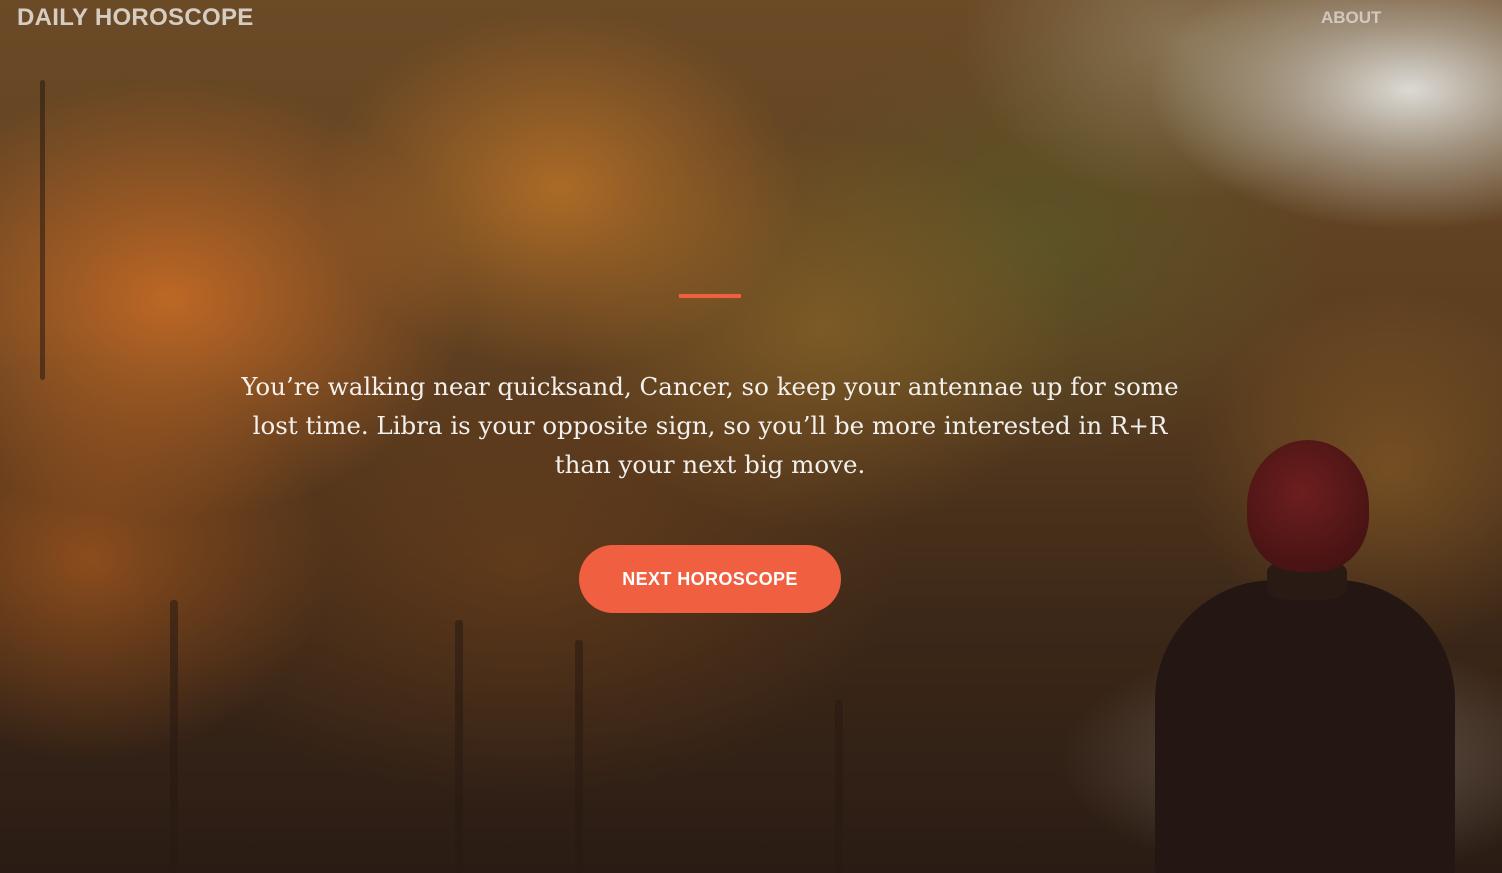  Describe the element at coordinates (710, 296) in the screenshot. I see `accent-divider` at that location.